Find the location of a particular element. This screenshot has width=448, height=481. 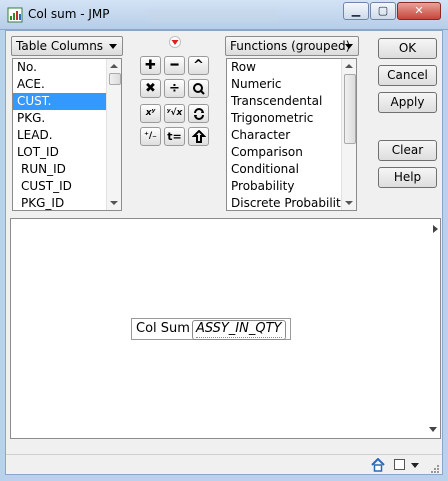

divide-icon: ÷ is located at coordinates (174, 88).